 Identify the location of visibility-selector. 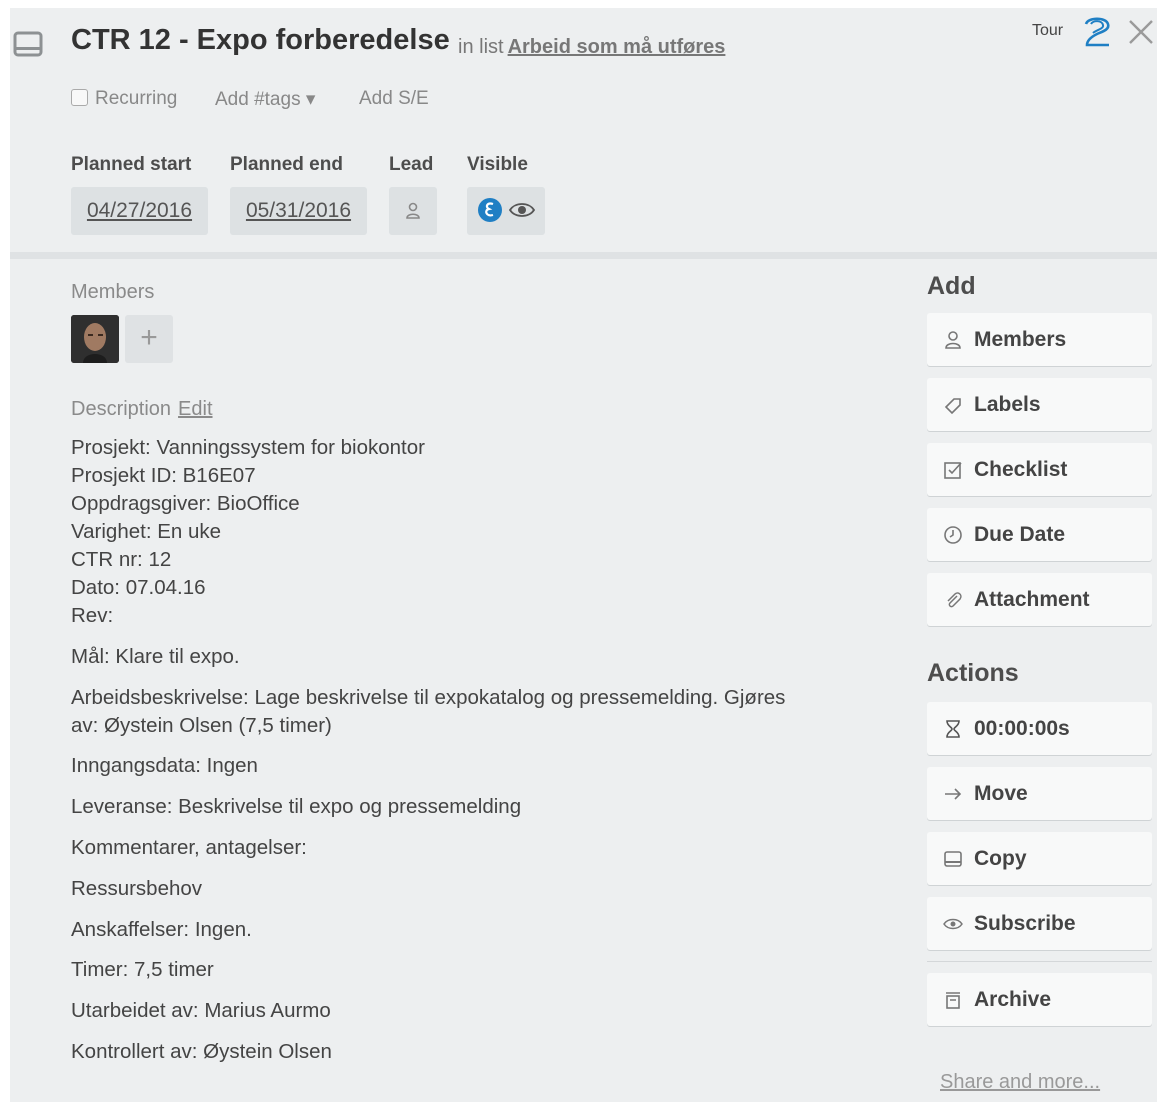
(506, 211).